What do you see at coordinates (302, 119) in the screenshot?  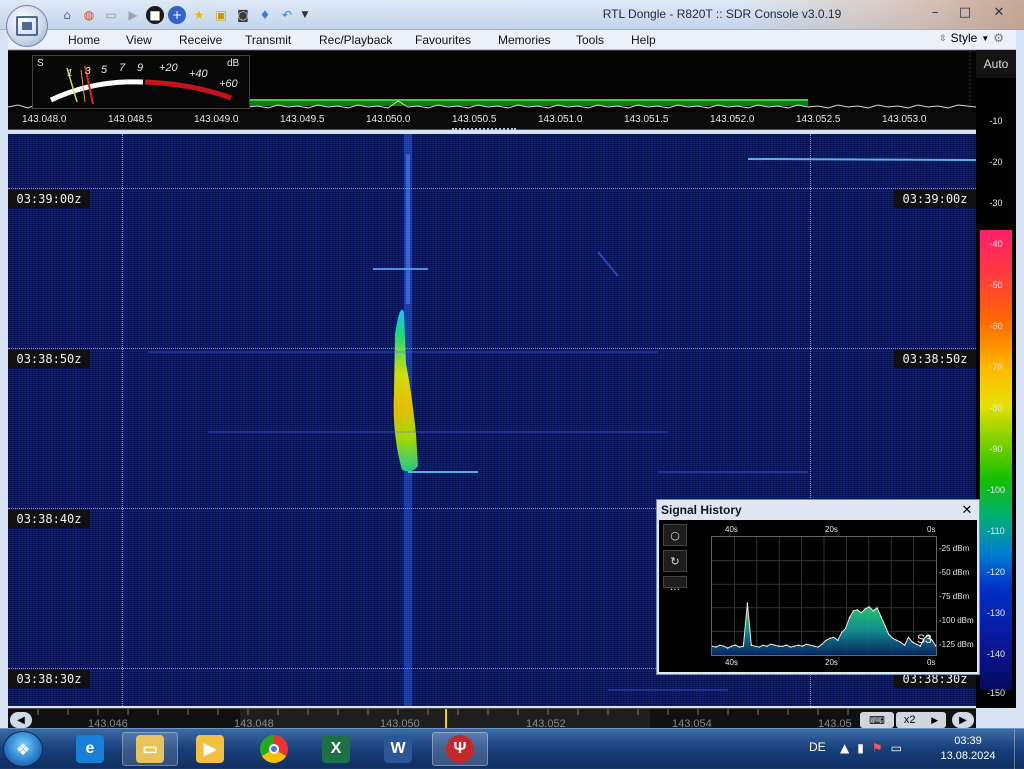 I see `freq-tick: 143.049.5` at bounding box center [302, 119].